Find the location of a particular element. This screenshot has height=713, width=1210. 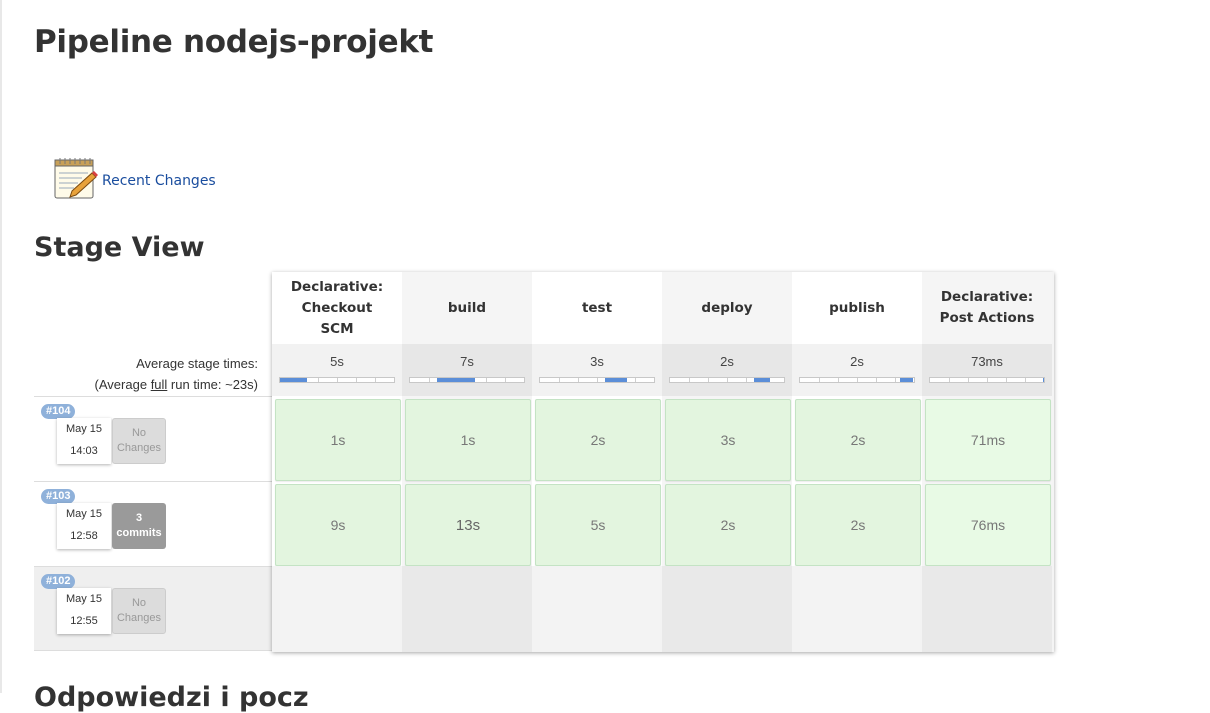

stage-average: 7s is located at coordinates (467, 370).